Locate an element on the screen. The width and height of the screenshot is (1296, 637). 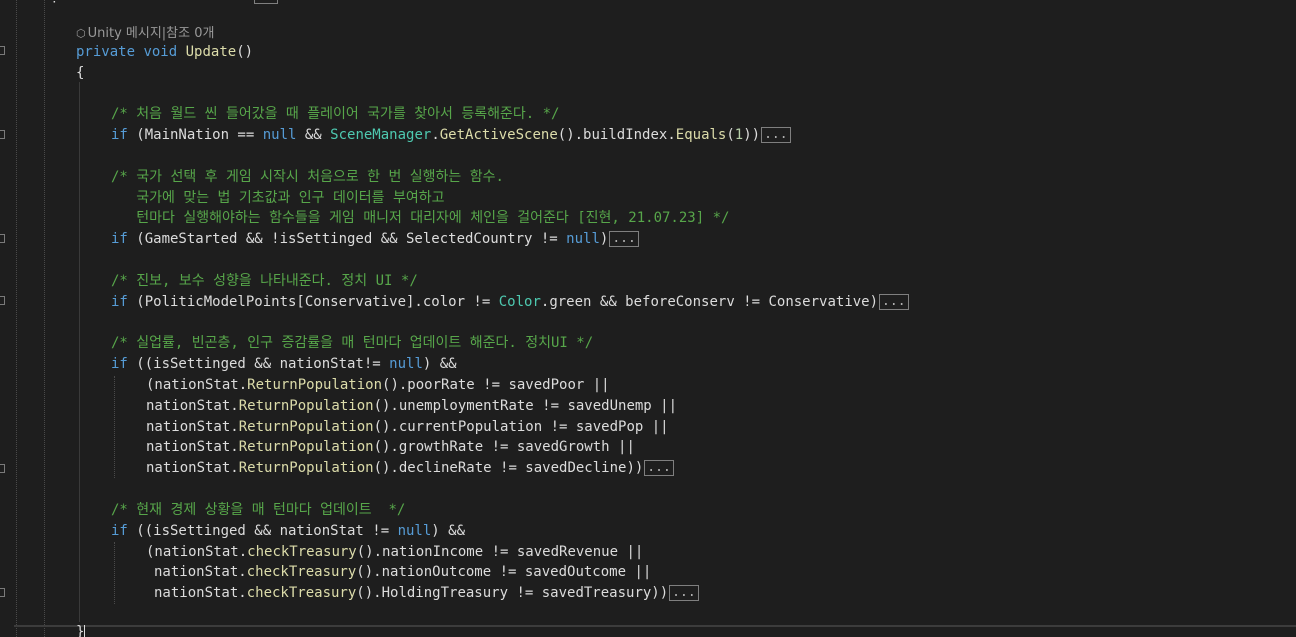
comment-line: 국가에 맞는 법 기초값과 인구 데이터를 부여하고 is located at coordinates (277, 198).